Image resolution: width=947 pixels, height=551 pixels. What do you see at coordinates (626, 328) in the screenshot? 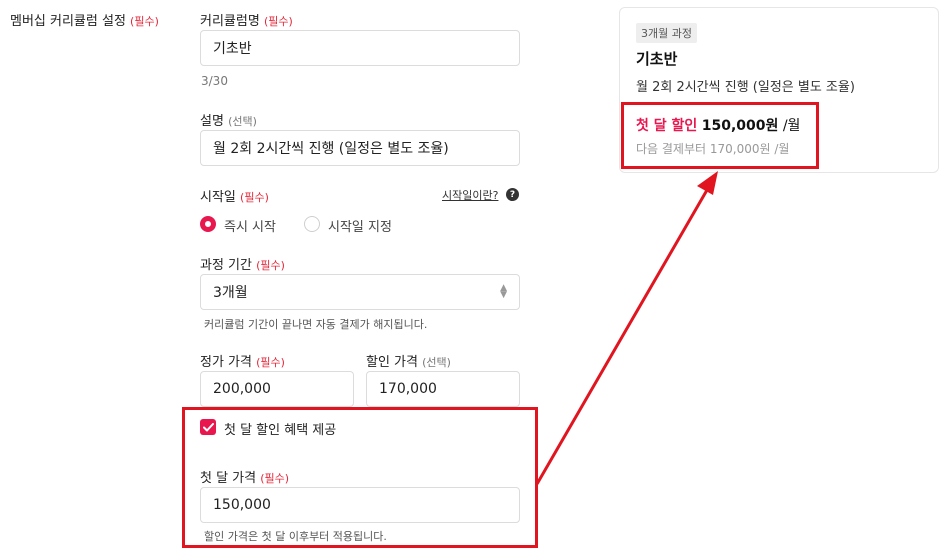
I see `annotation-arrow` at bounding box center [626, 328].